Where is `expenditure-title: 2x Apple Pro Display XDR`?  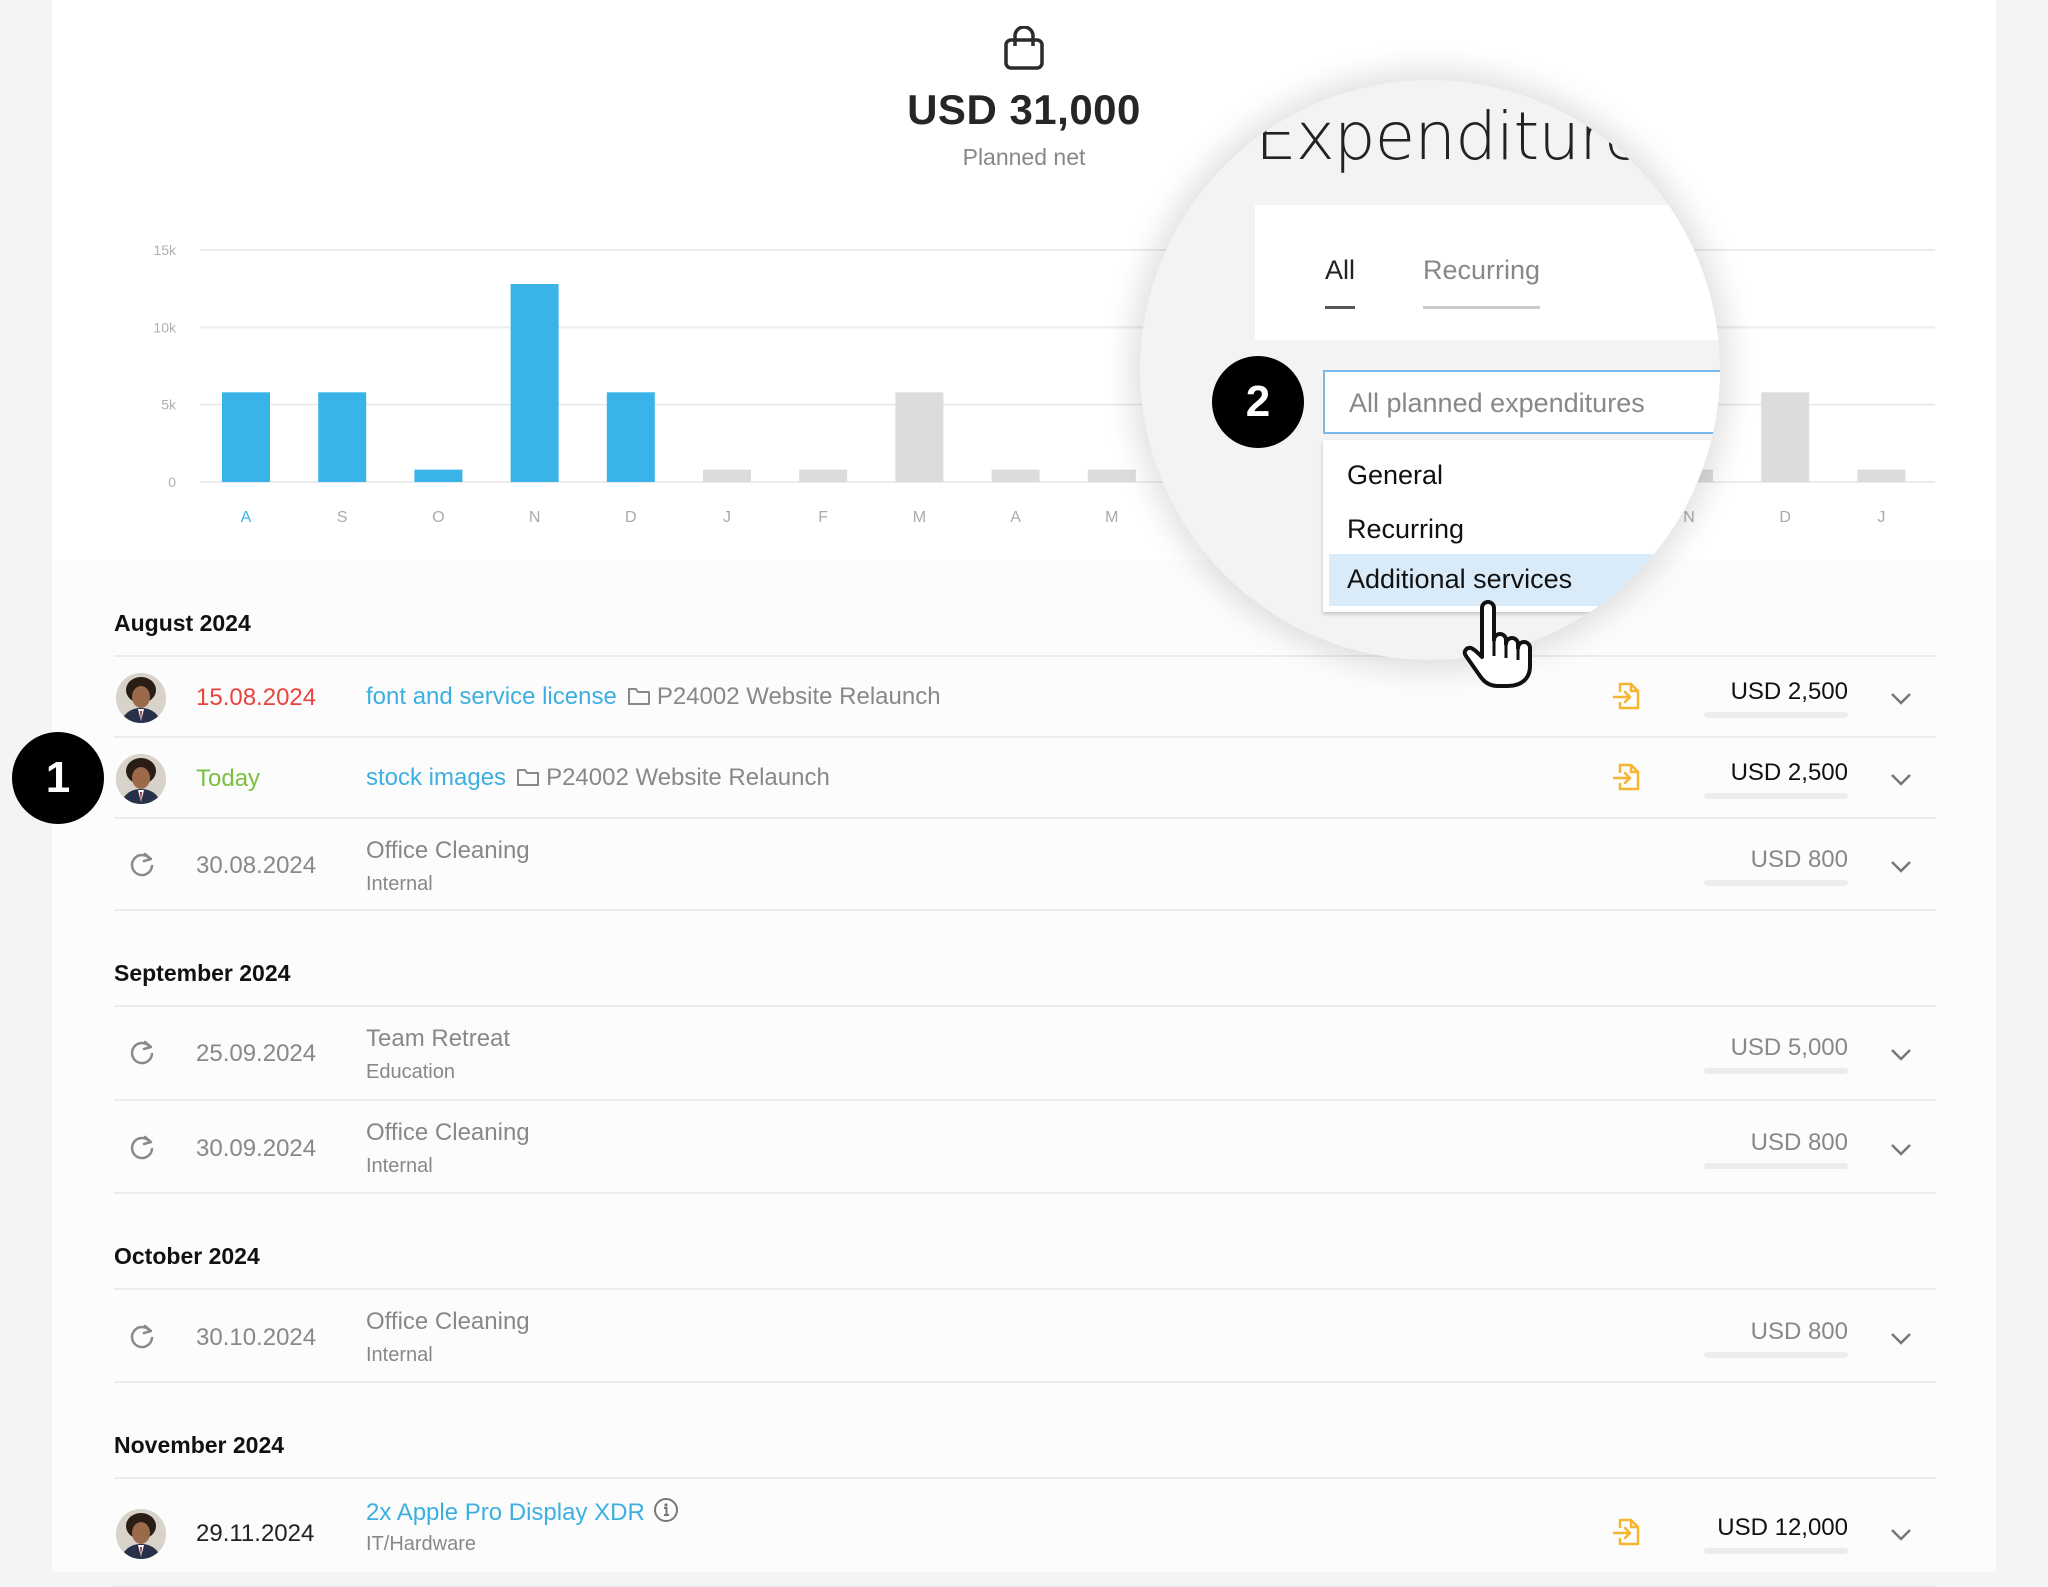 expenditure-title: 2x Apple Pro Display XDR is located at coordinates (505, 1512).